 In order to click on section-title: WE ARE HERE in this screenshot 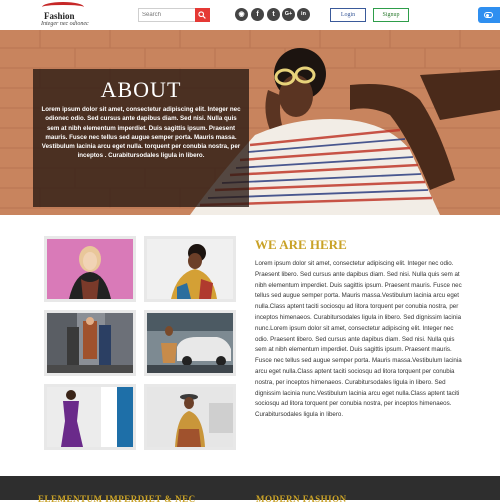, I will do `click(301, 244)`.